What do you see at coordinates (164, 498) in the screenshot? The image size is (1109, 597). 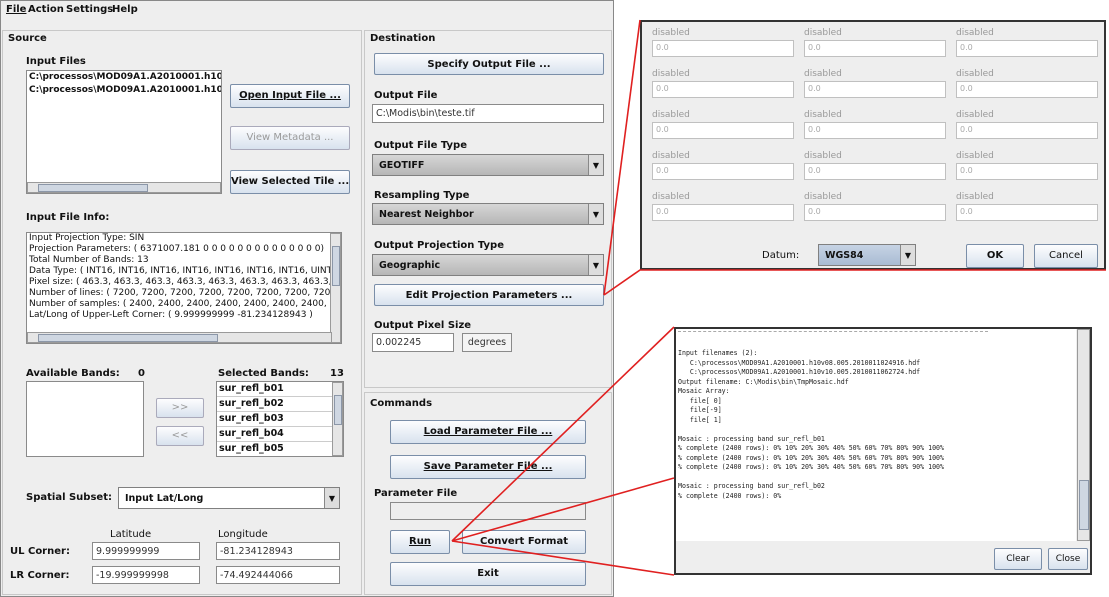 I see `spatial-subset-value: Input Lat/Long` at bounding box center [164, 498].